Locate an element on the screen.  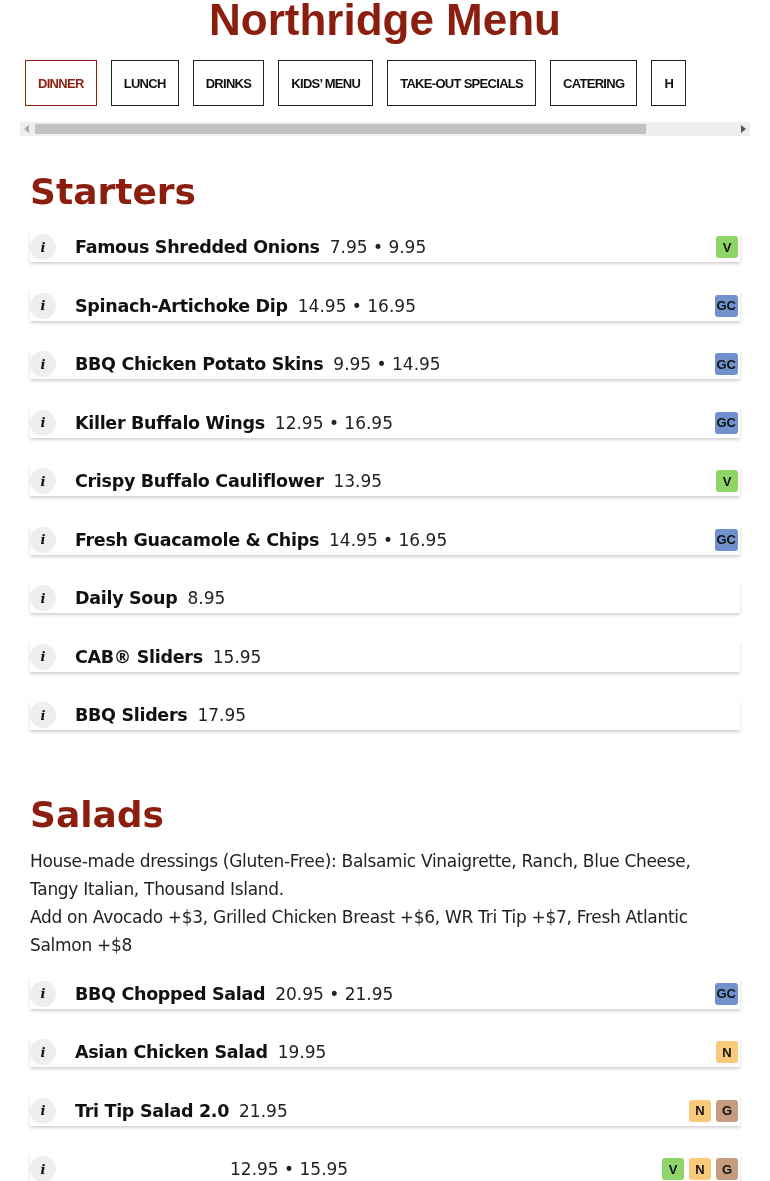
item-name: Crispy Buffalo Cauliflower is located at coordinates (199, 481).